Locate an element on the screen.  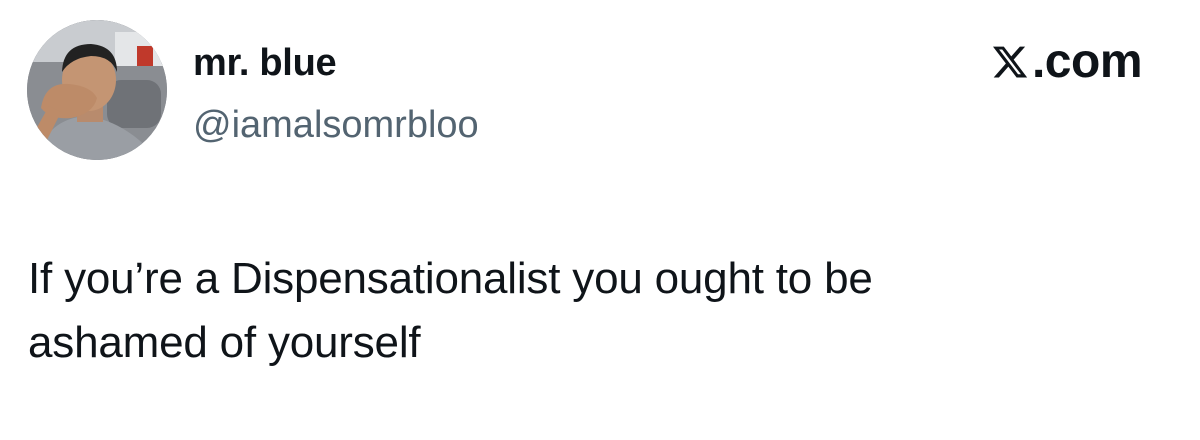
brand-domain-text: .com is located at coordinates (1087, 61).